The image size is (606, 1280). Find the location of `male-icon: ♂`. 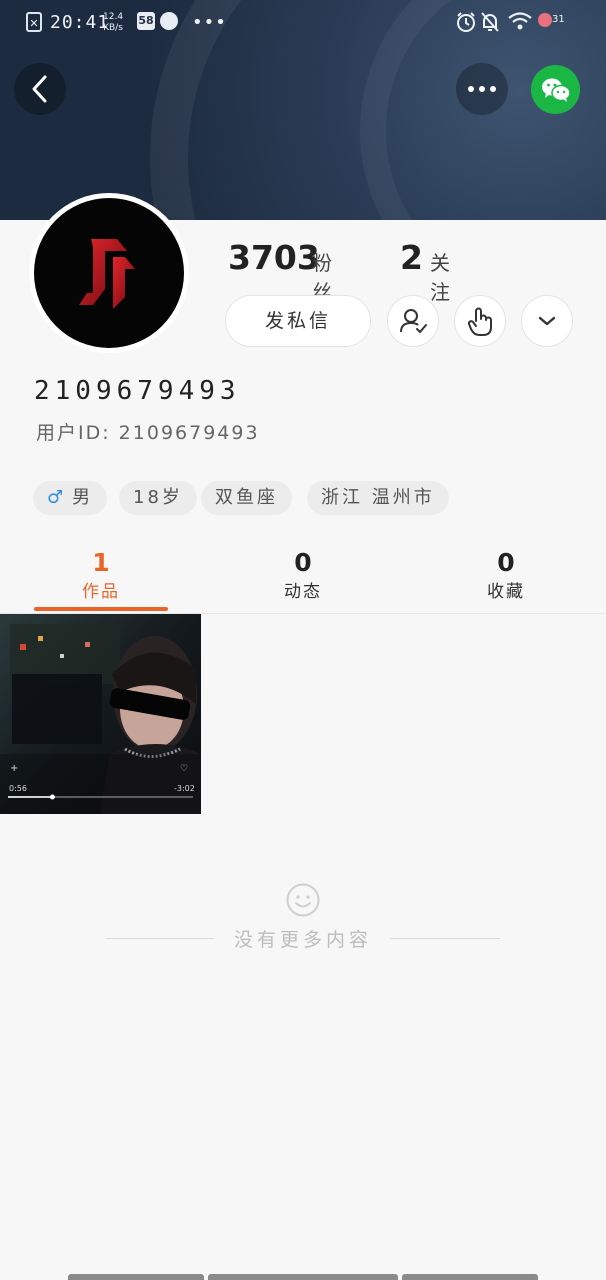

male-icon: ♂ is located at coordinates (57, 497).